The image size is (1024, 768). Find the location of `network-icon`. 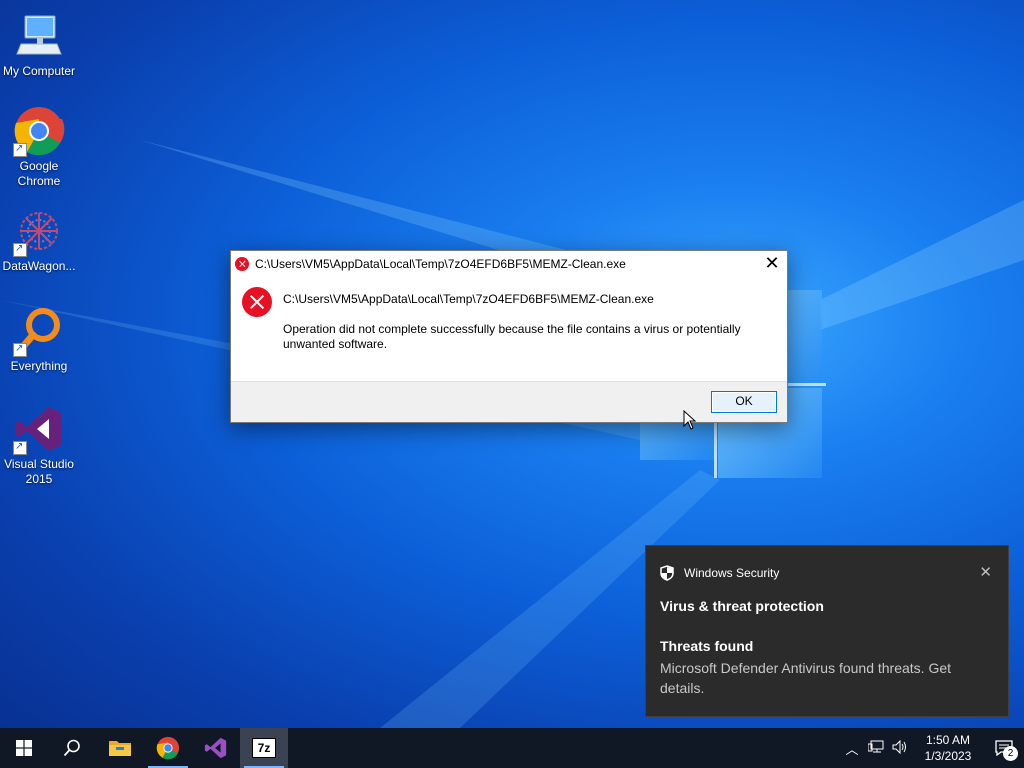

network-icon is located at coordinates (876, 748).